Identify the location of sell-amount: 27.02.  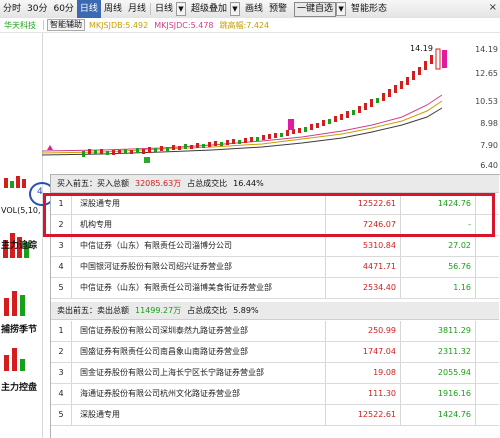
(438, 246).